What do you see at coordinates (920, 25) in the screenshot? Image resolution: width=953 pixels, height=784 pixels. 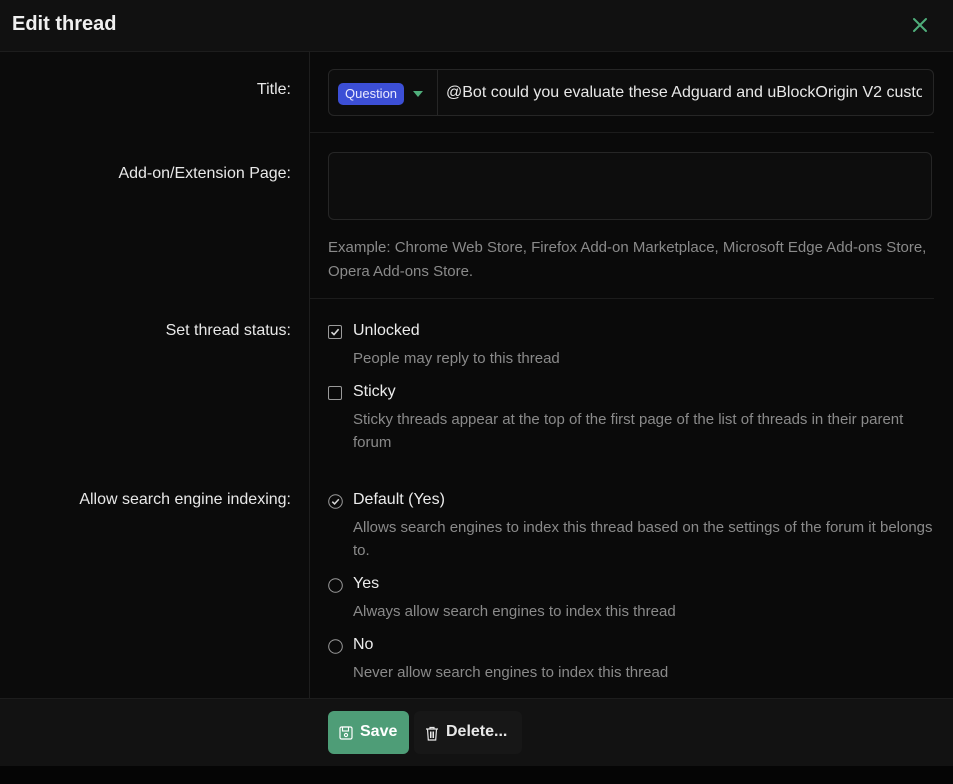 I see `close-icon` at bounding box center [920, 25].